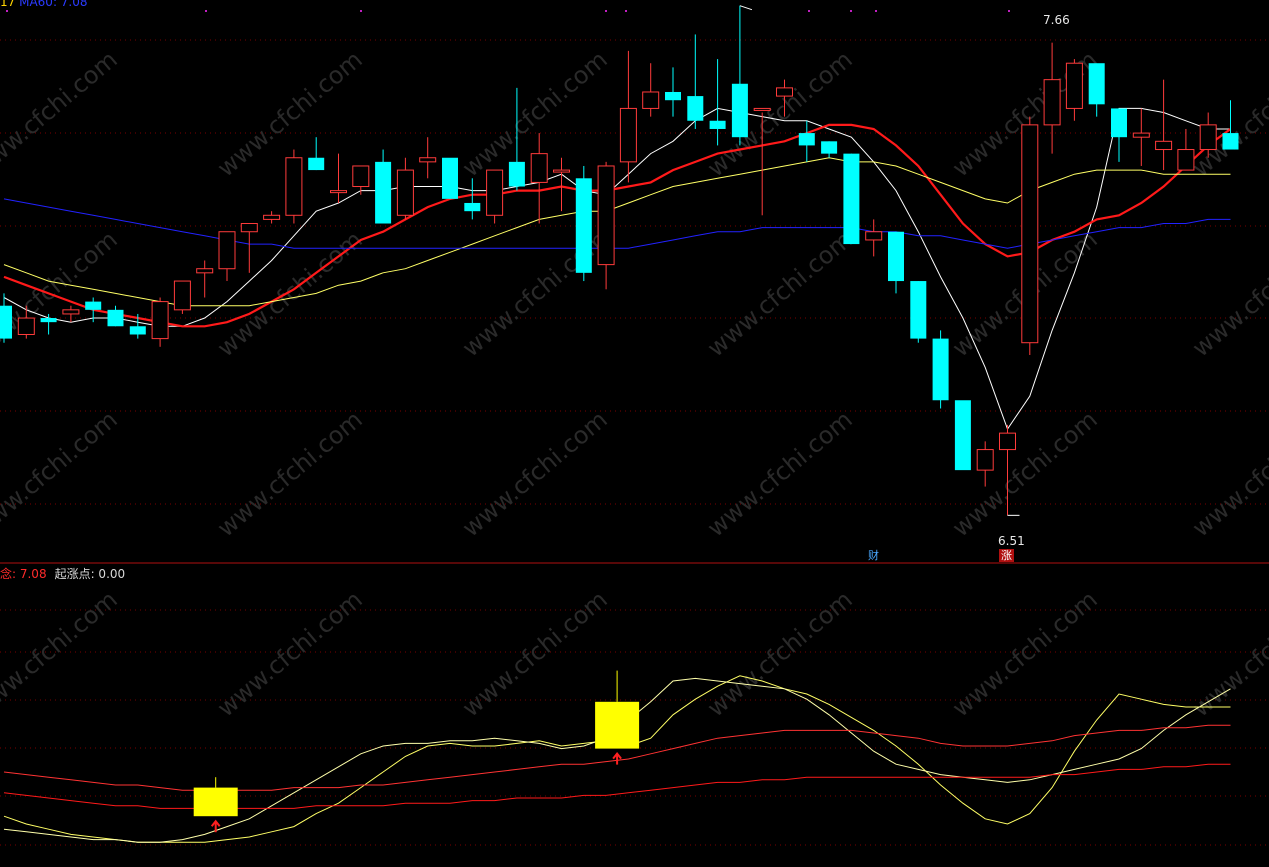 The height and width of the screenshot is (867, 1269). Describe the element at coordinates (23, 574) in the screenshot. I see `lower-value-label: 念: 7.08` at that location.